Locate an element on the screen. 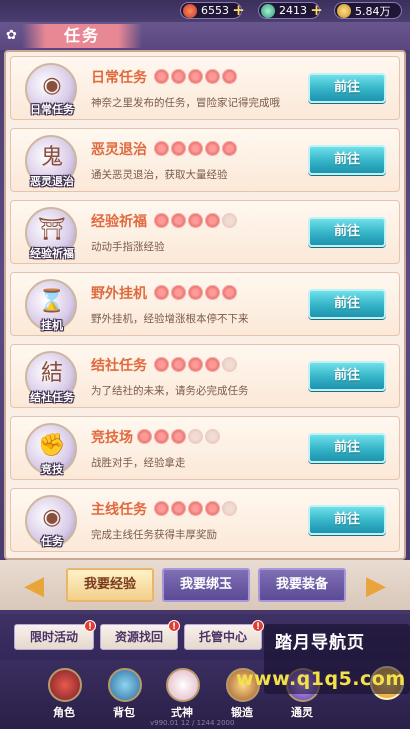 Image resolution: width=410 pixels, height=729 pixels. task-name: 经验祈福 is located at coordinates (119, 222).